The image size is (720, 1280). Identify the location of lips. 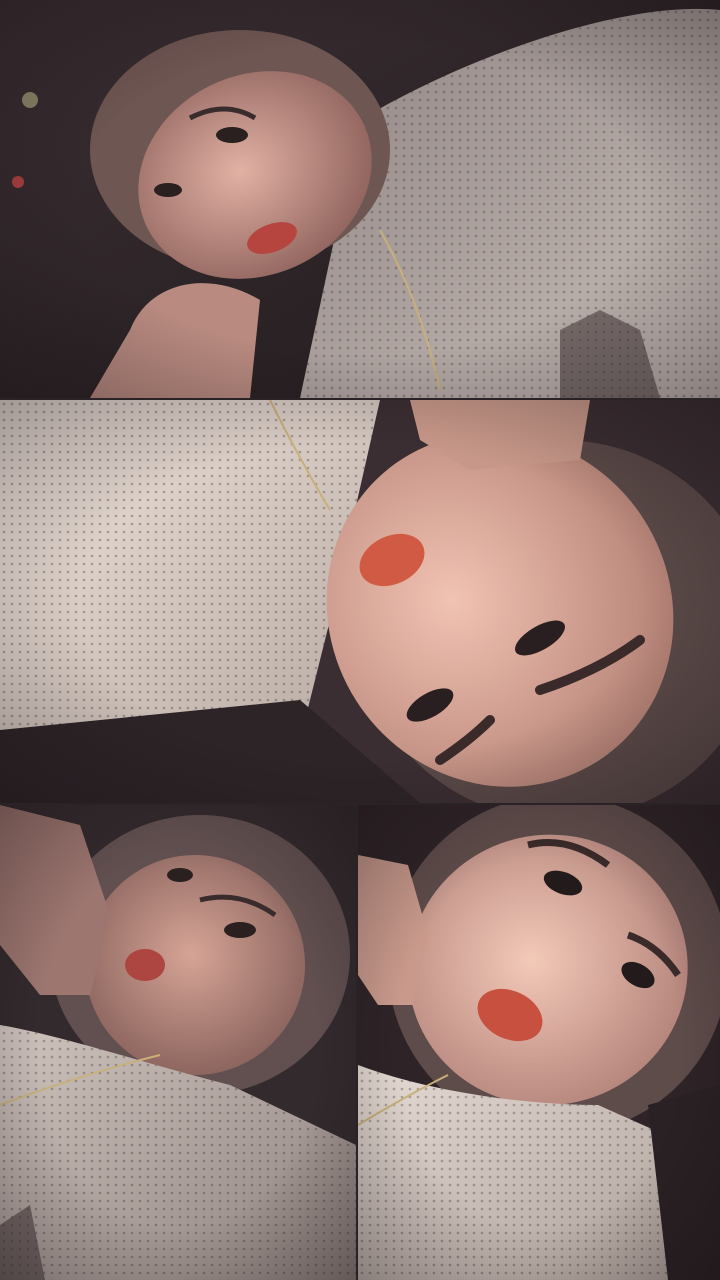
(145, 965).